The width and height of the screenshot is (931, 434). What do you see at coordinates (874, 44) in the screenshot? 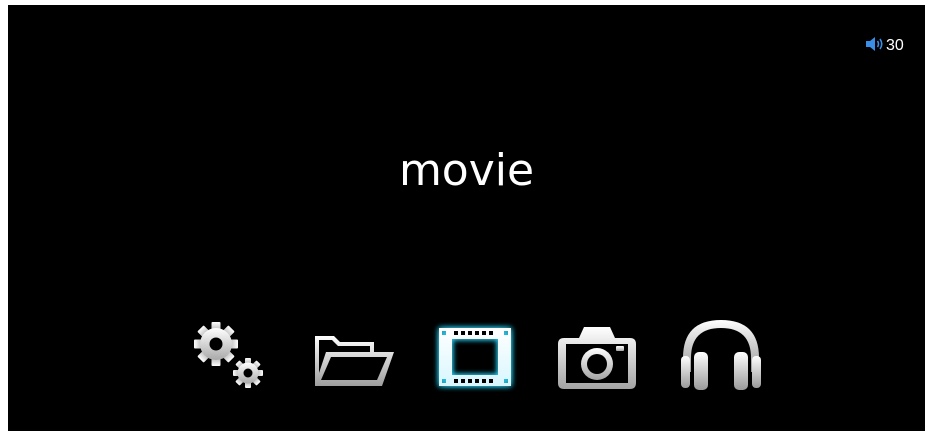
I see `speaker-icon` at bounding box center [874, 44].